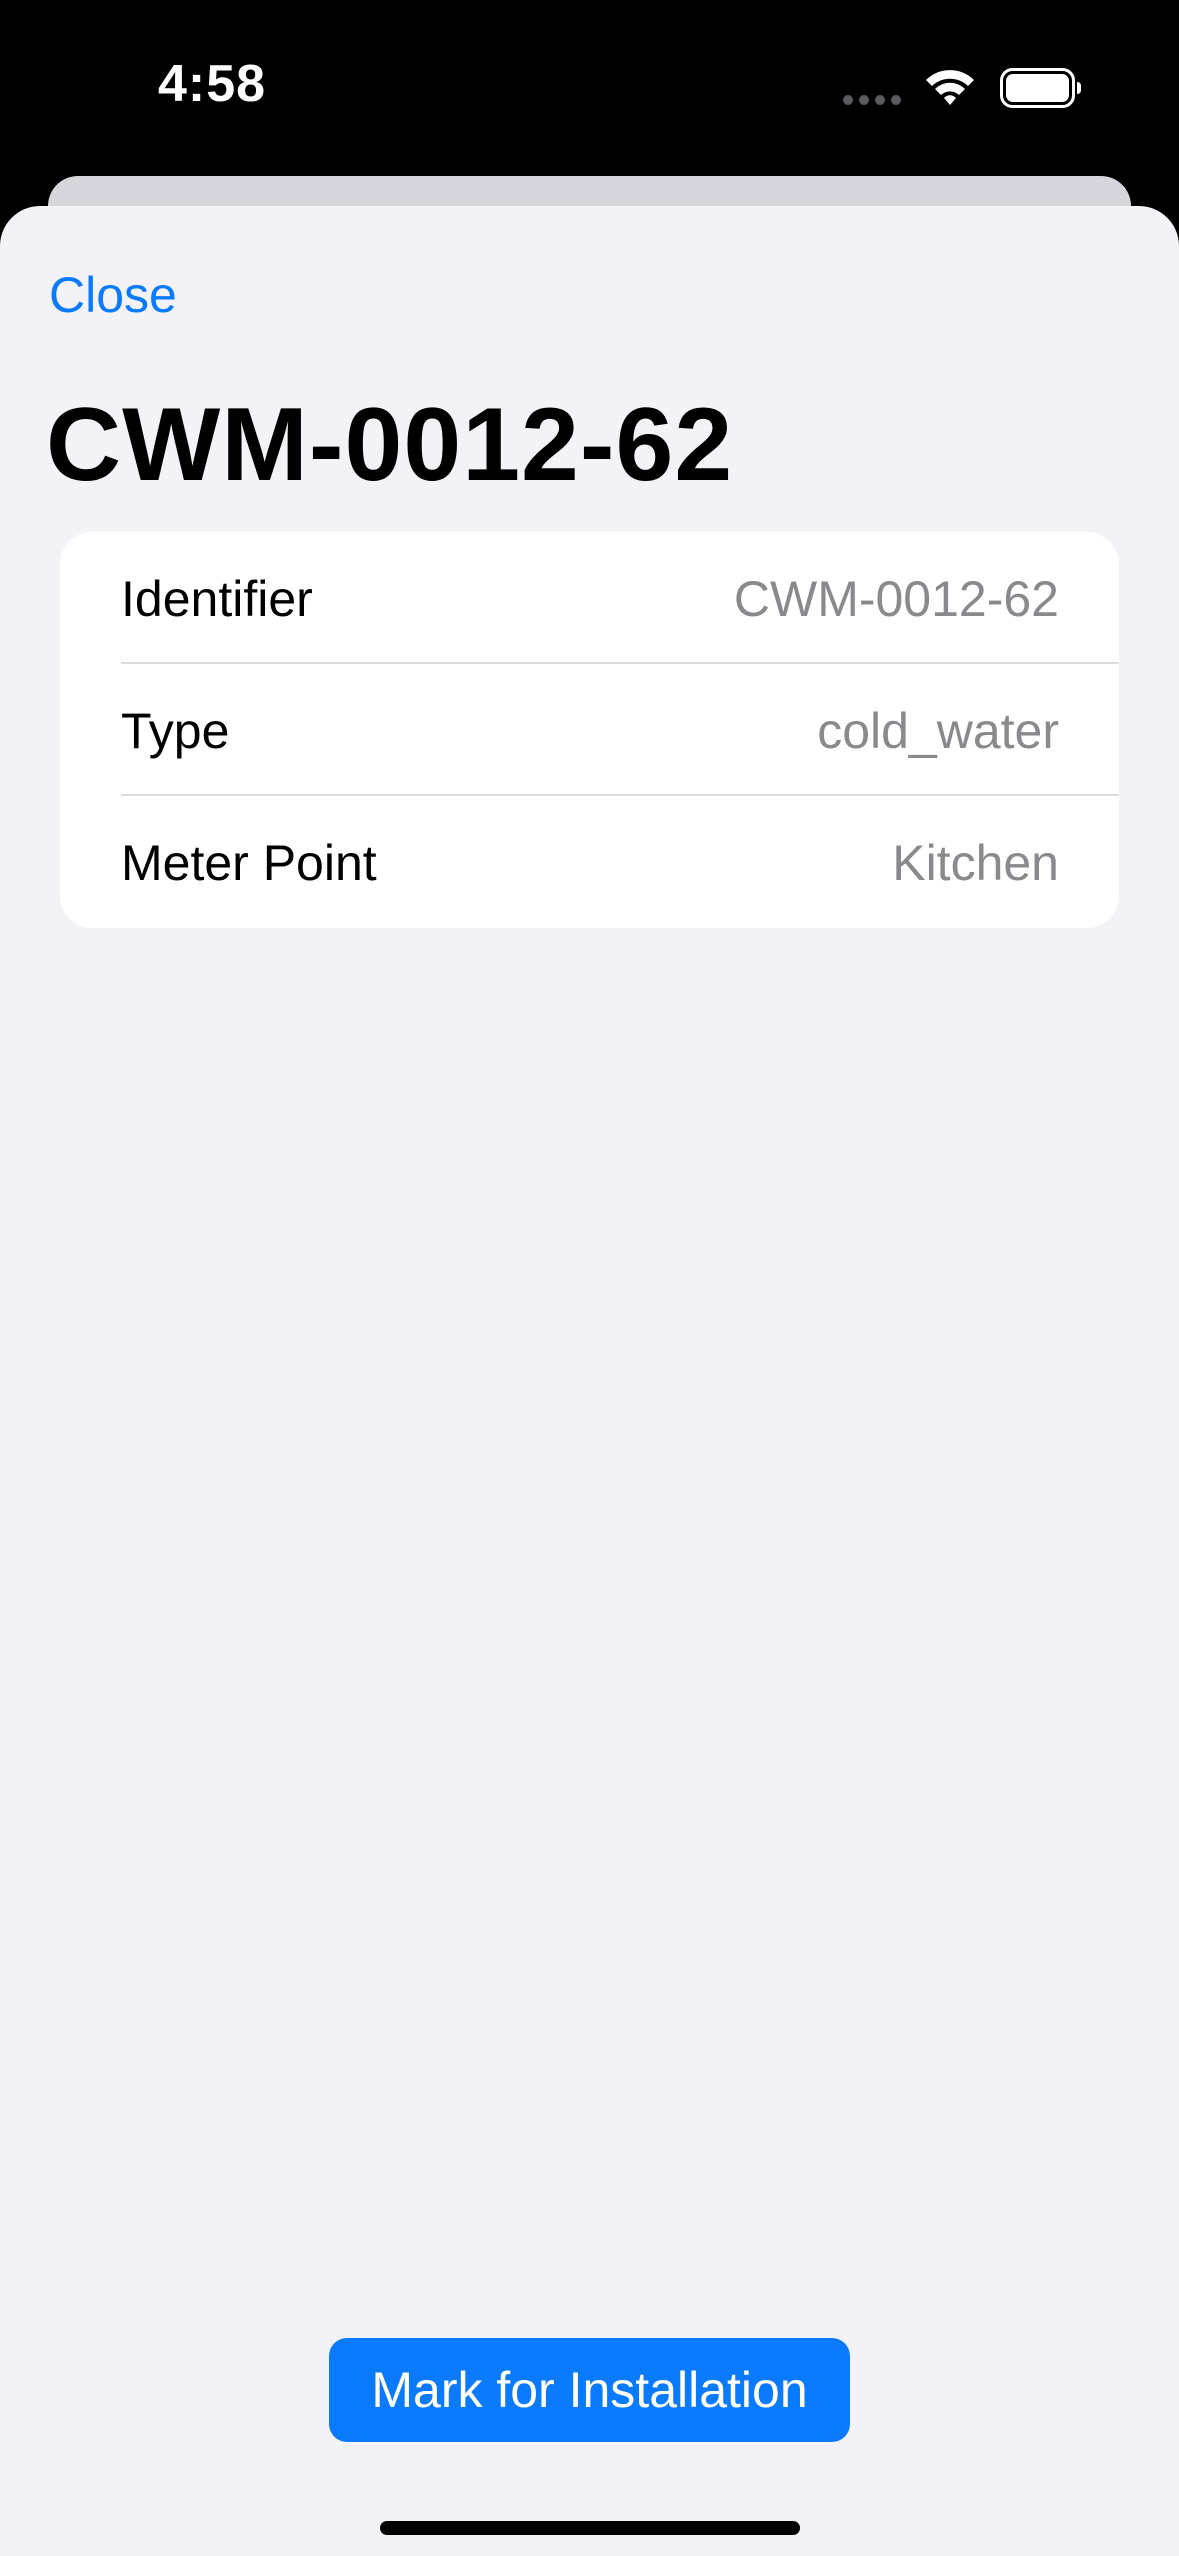 This screenshot has height=2556, width=1179. Describe the element at coordinates (249, 863) in the screenshot. I see `detail-label: Meter Point` at that location.